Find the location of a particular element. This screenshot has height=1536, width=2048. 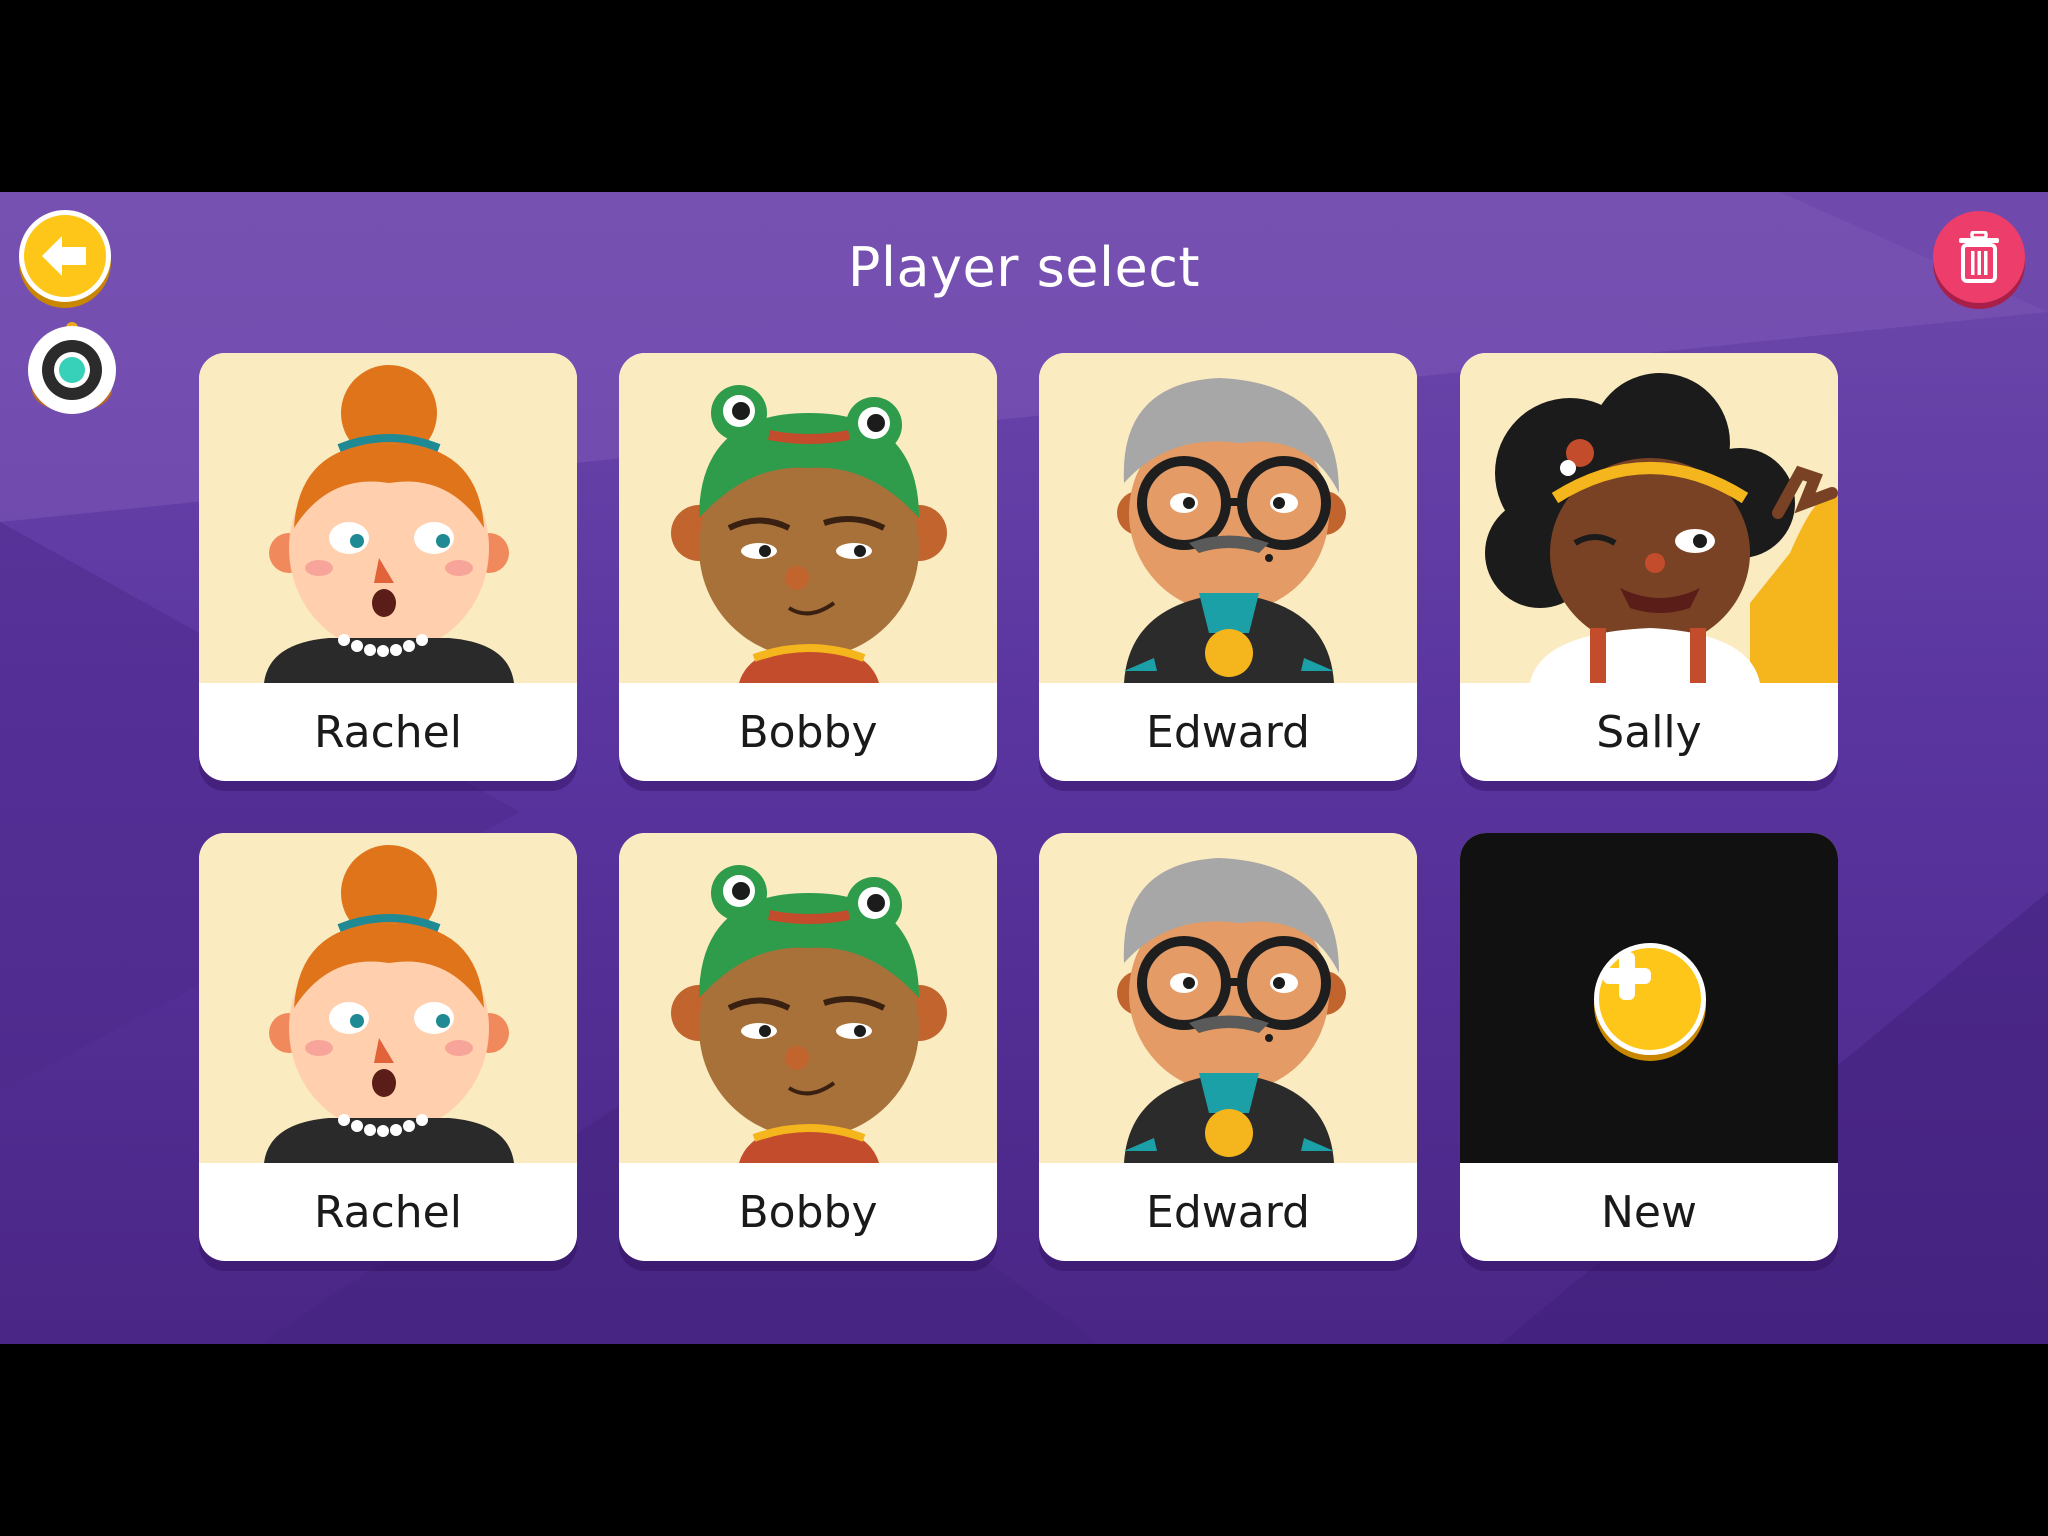

player-name: Sally is located at coordinates (1649, 732).